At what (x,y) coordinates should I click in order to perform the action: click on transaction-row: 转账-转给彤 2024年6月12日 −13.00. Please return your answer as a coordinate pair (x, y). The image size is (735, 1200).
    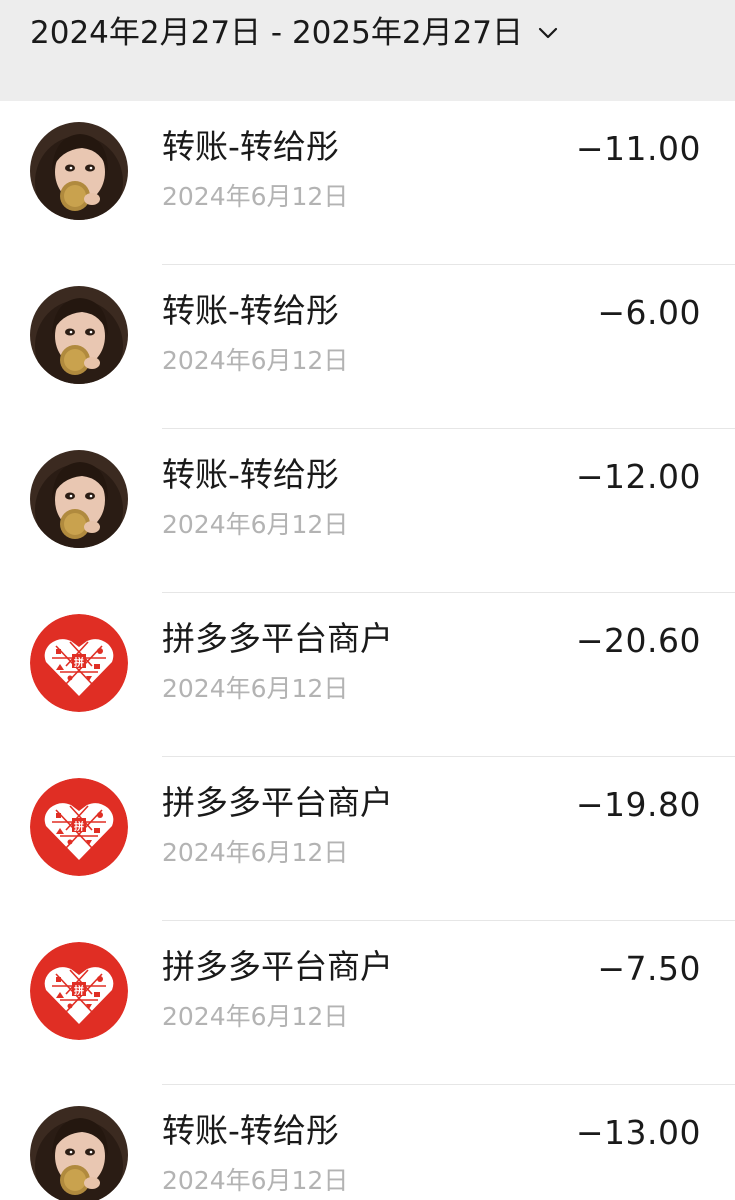
    Looking at the image, I should click on (367, 1142).